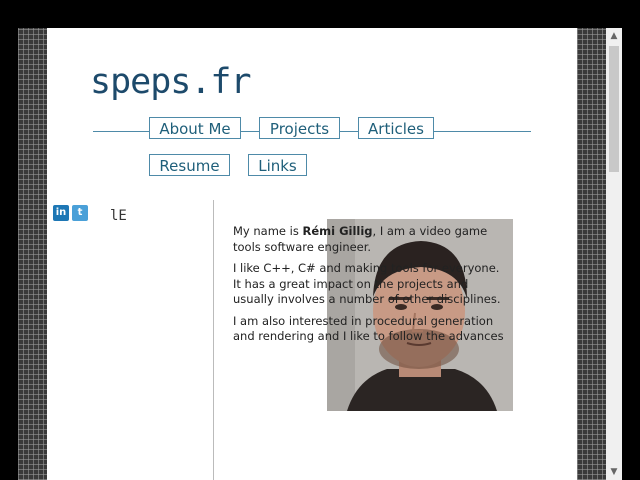  Describe the element at coordinates (396, 128) in the screenshot. I see `nav-articles-button: Articles` at that location.